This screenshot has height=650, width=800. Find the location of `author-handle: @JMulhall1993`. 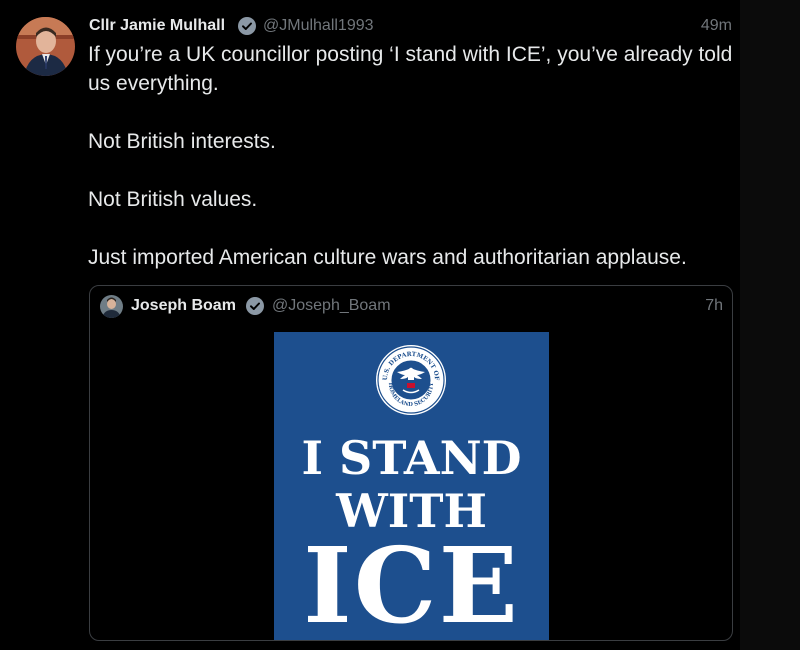

author-handle: @JMulhall1993 is located at coordinates (318, 26).